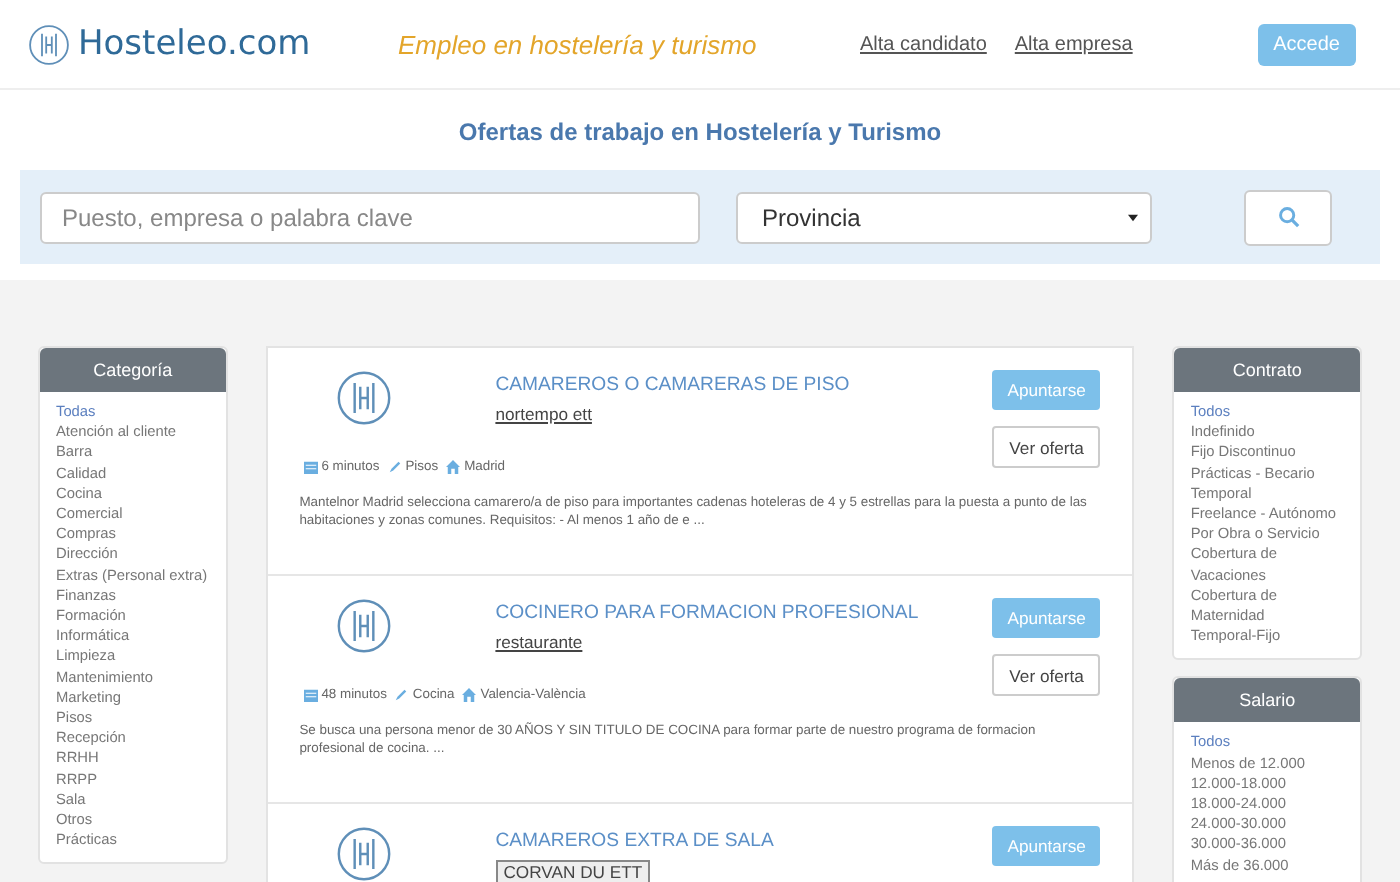 Image resolution: width=1400 pixels, height=882 pixels. I want to click on search-button, so click(1288, 217).